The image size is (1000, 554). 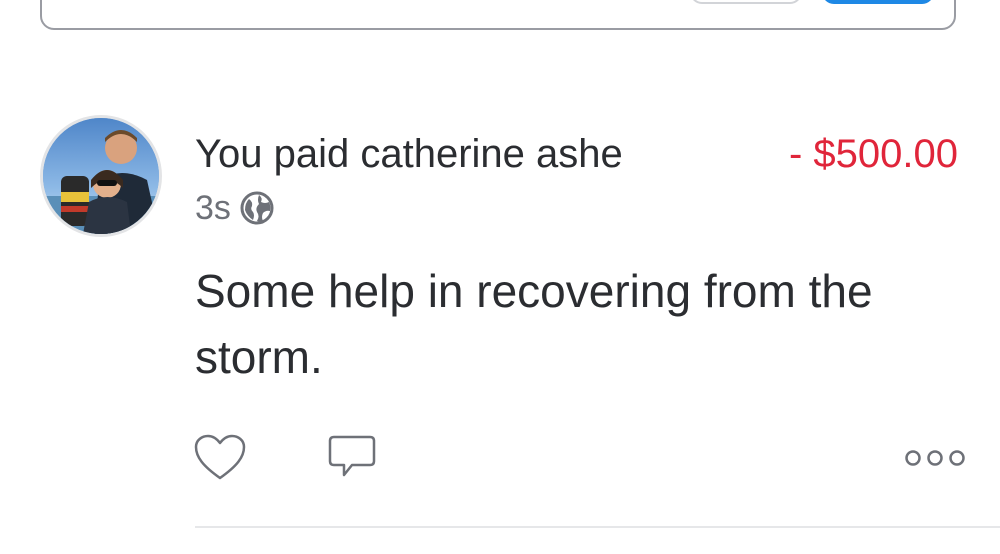 I want to click on payment-amount: - $500.00, so click(x=873, y=154).